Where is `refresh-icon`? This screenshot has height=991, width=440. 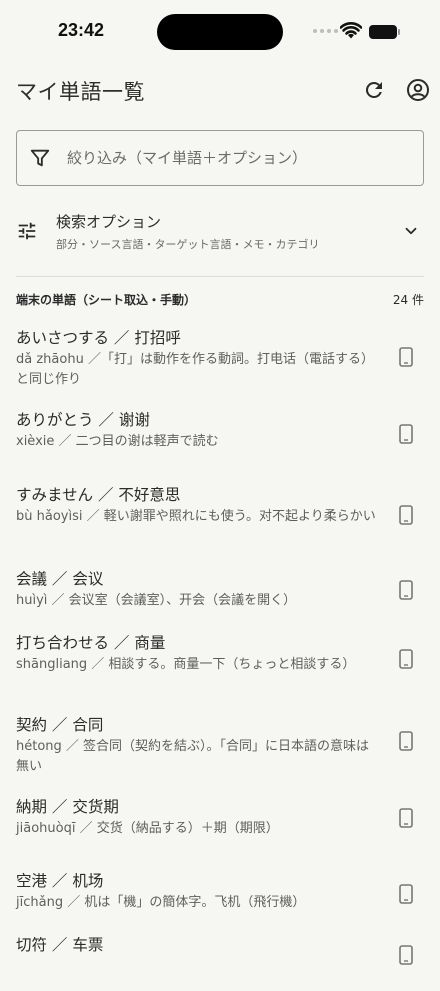
refresh-icon is located at coordinates (374, 90).